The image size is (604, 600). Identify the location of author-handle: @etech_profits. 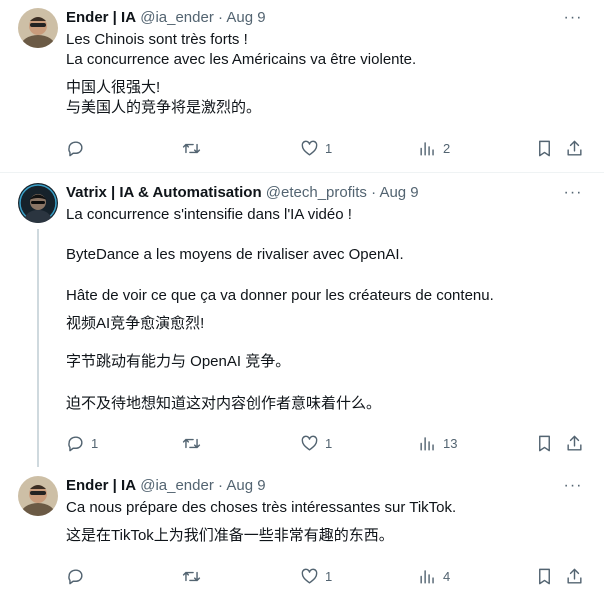
(316, 192).